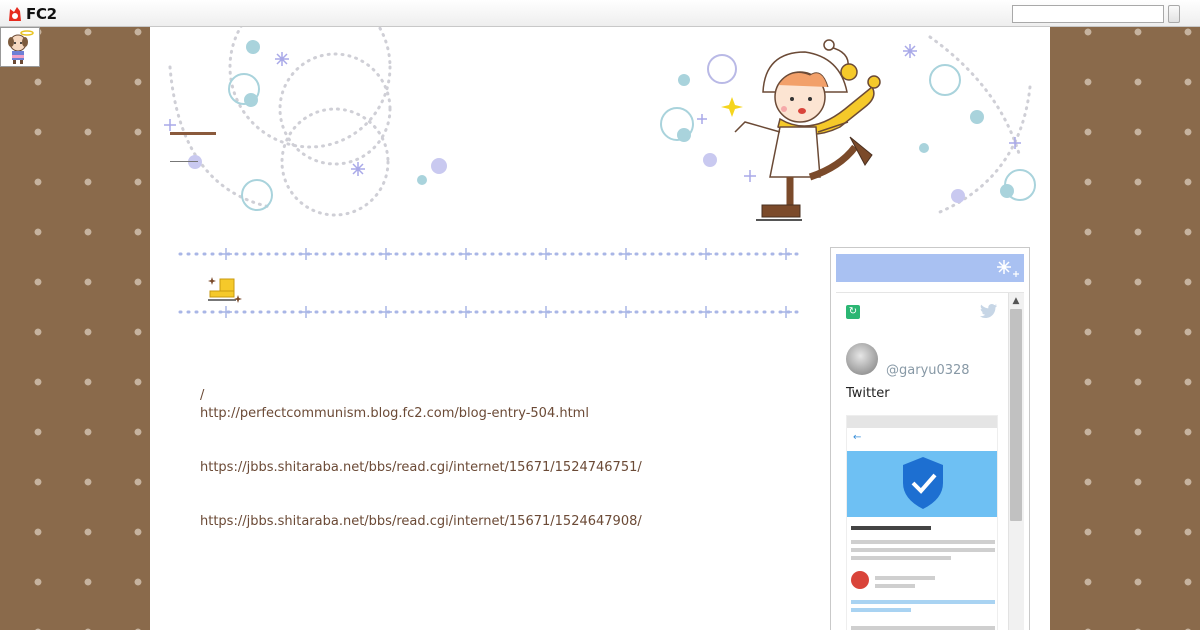 Image resolution: width=1200 pixels, height=630 pixels. I want to click on phone-status-bar, so click(922, 422).